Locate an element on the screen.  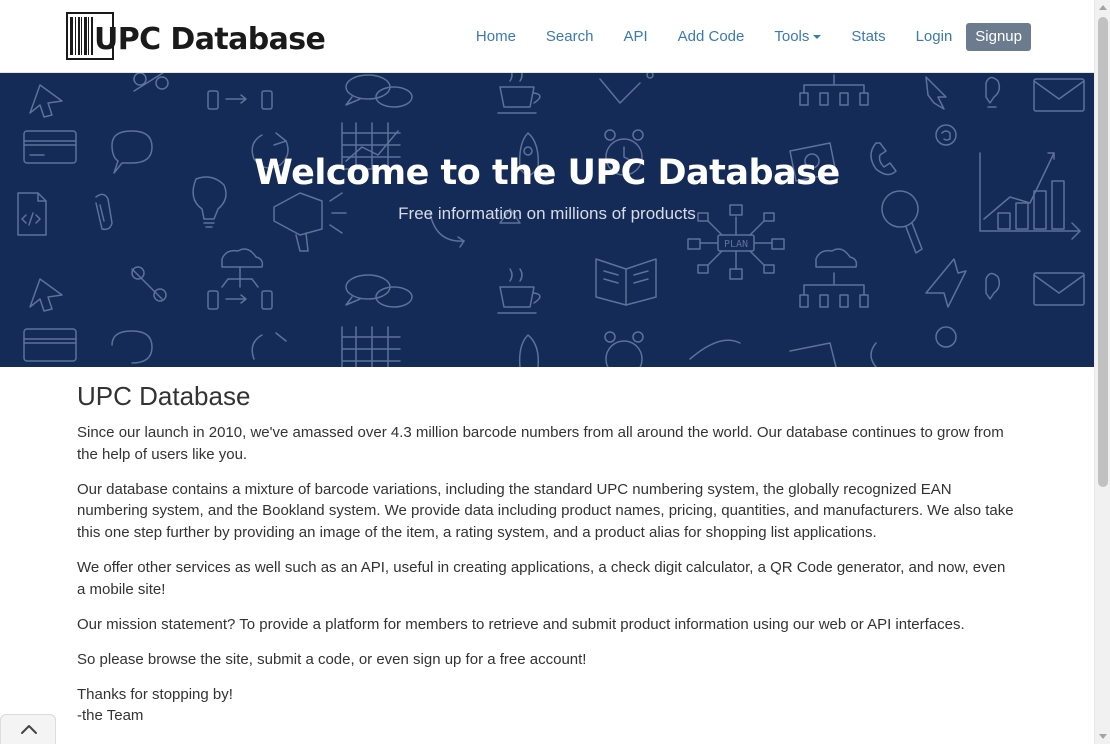
nav-api-link: API is located at coordinates (635, 37).